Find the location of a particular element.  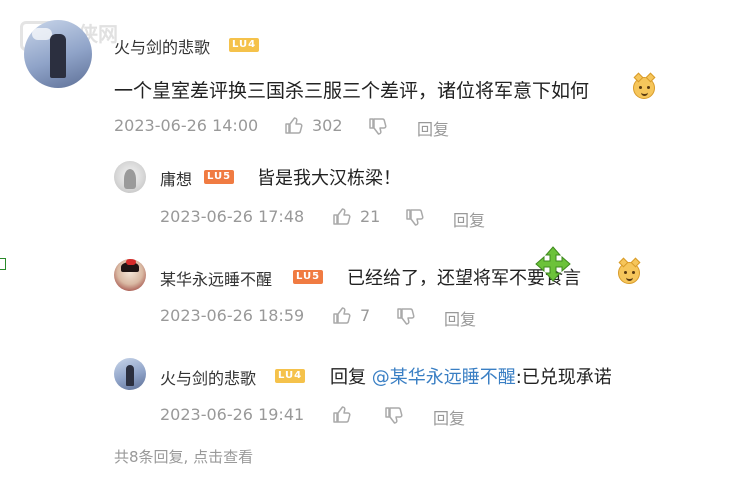

like-count: 21 is located at coordinates (370, 216).